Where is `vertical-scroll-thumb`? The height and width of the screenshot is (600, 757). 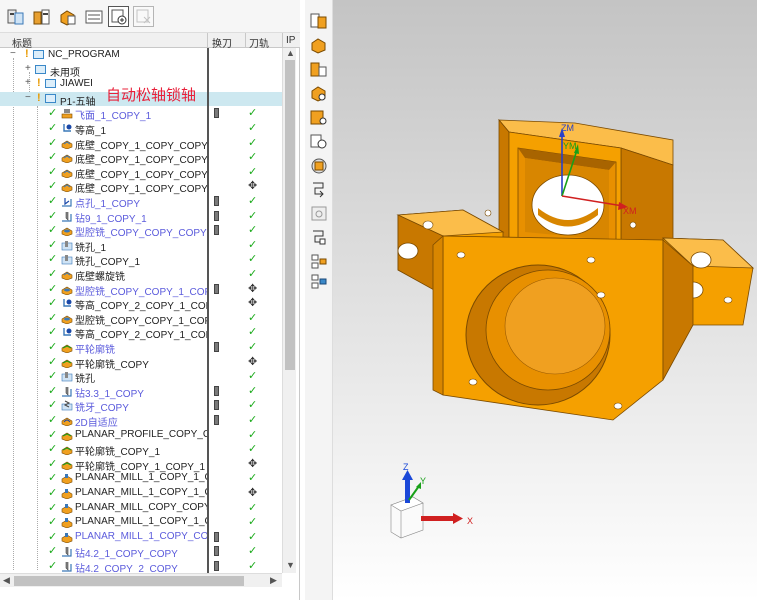 vertical-scroll-thumb is located at coordinates (290, 215).